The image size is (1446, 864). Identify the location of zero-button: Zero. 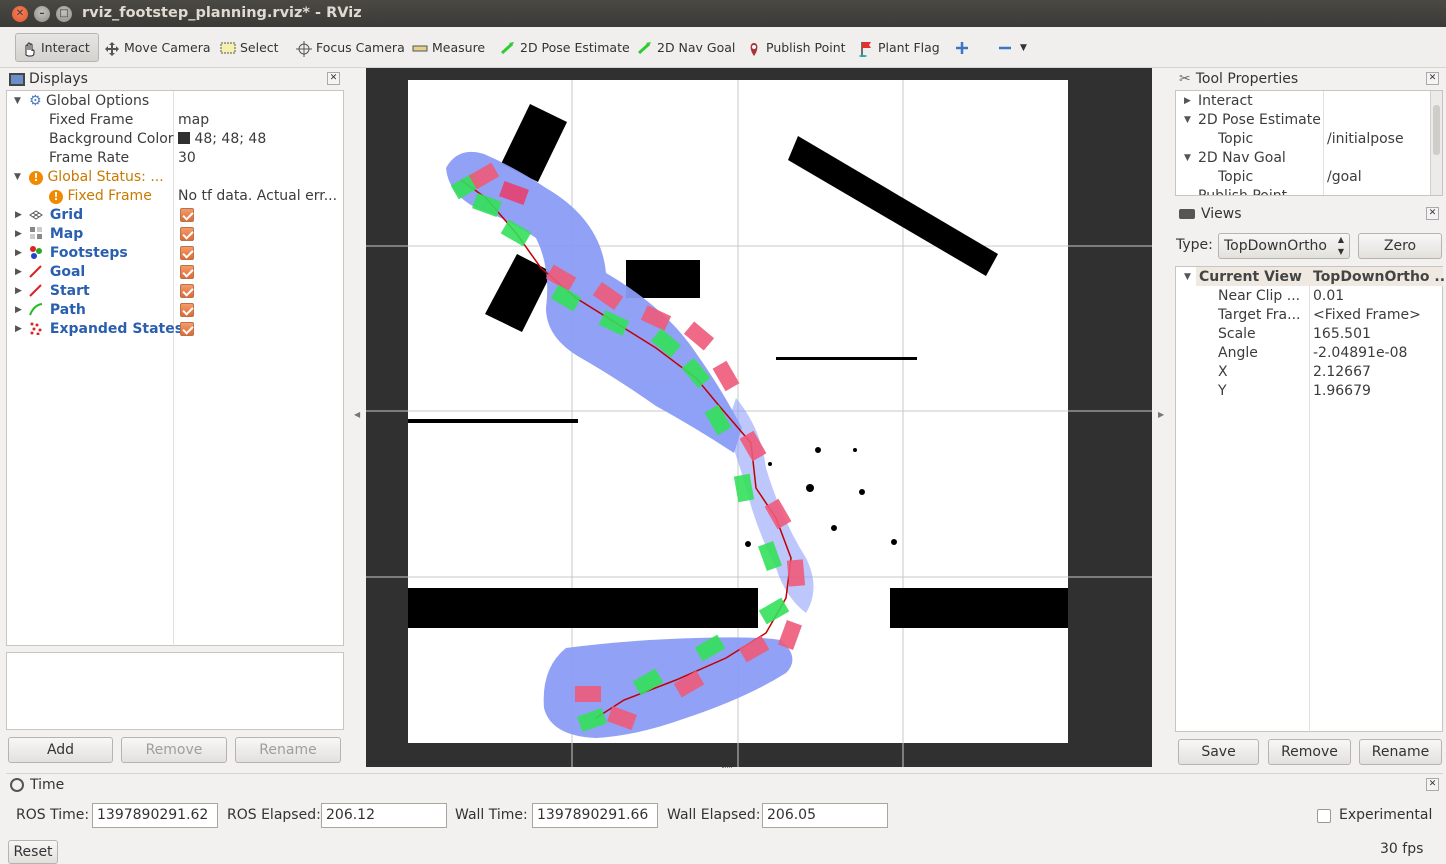
(1400, 246).